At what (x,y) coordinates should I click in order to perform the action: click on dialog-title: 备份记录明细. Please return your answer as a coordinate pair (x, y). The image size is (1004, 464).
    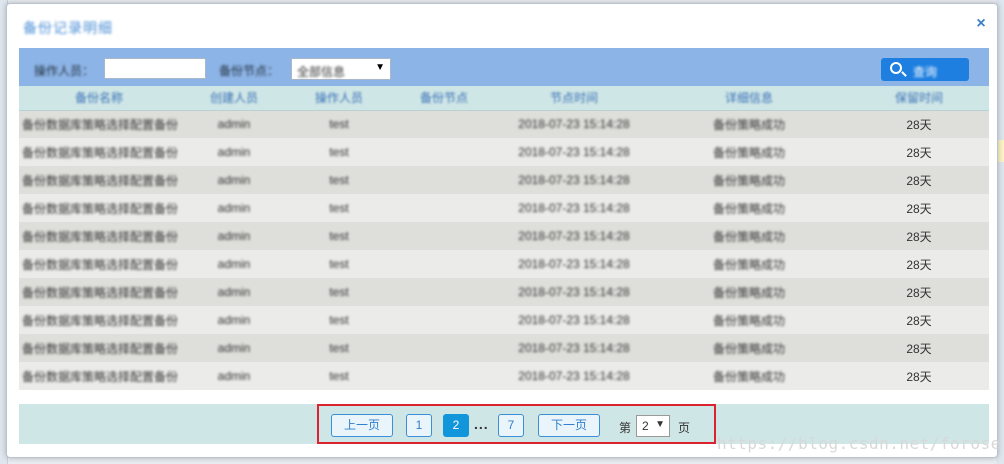
    Looking at the image, I should click on (68, 28).